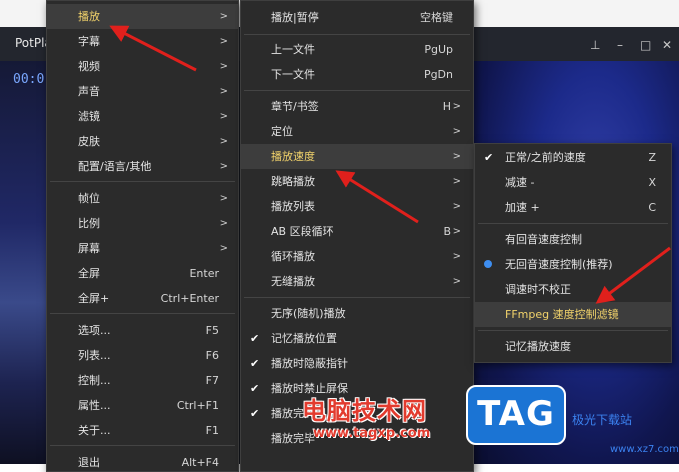 This screenshot has height=472, width=679. I want to click on menu-item-seamless: 无缝播放 >, so click(357, 281).